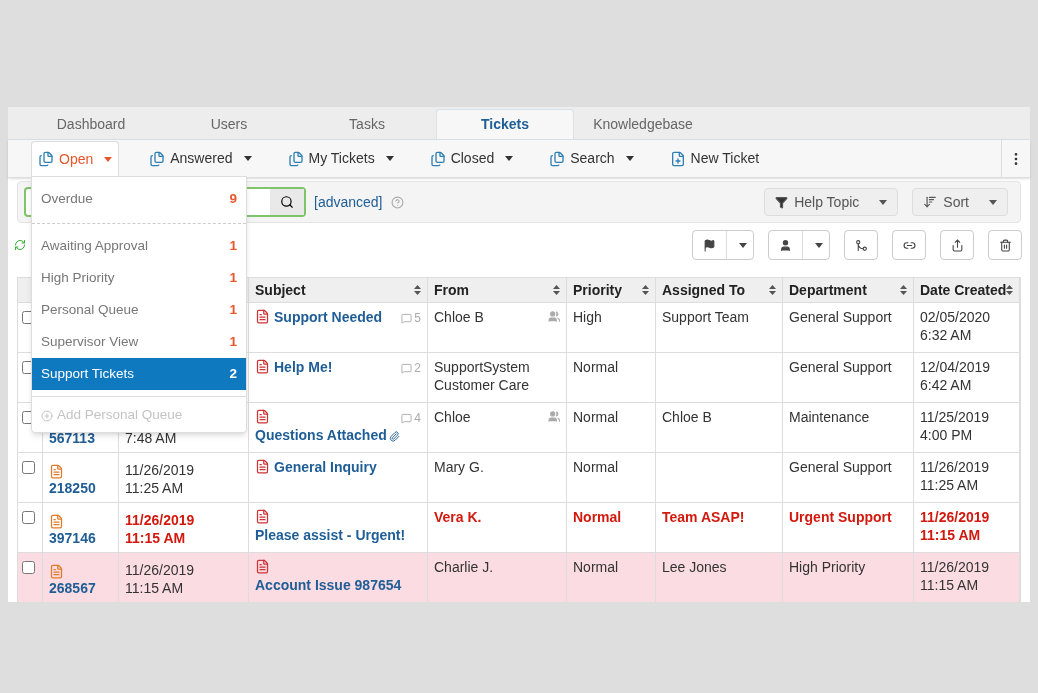 The width and height of the screenshot is (1038, 693). Describe the element at coordinates (139, 278) in the screenshot. I see `queue-menu-item: High Priority 1` at that location.